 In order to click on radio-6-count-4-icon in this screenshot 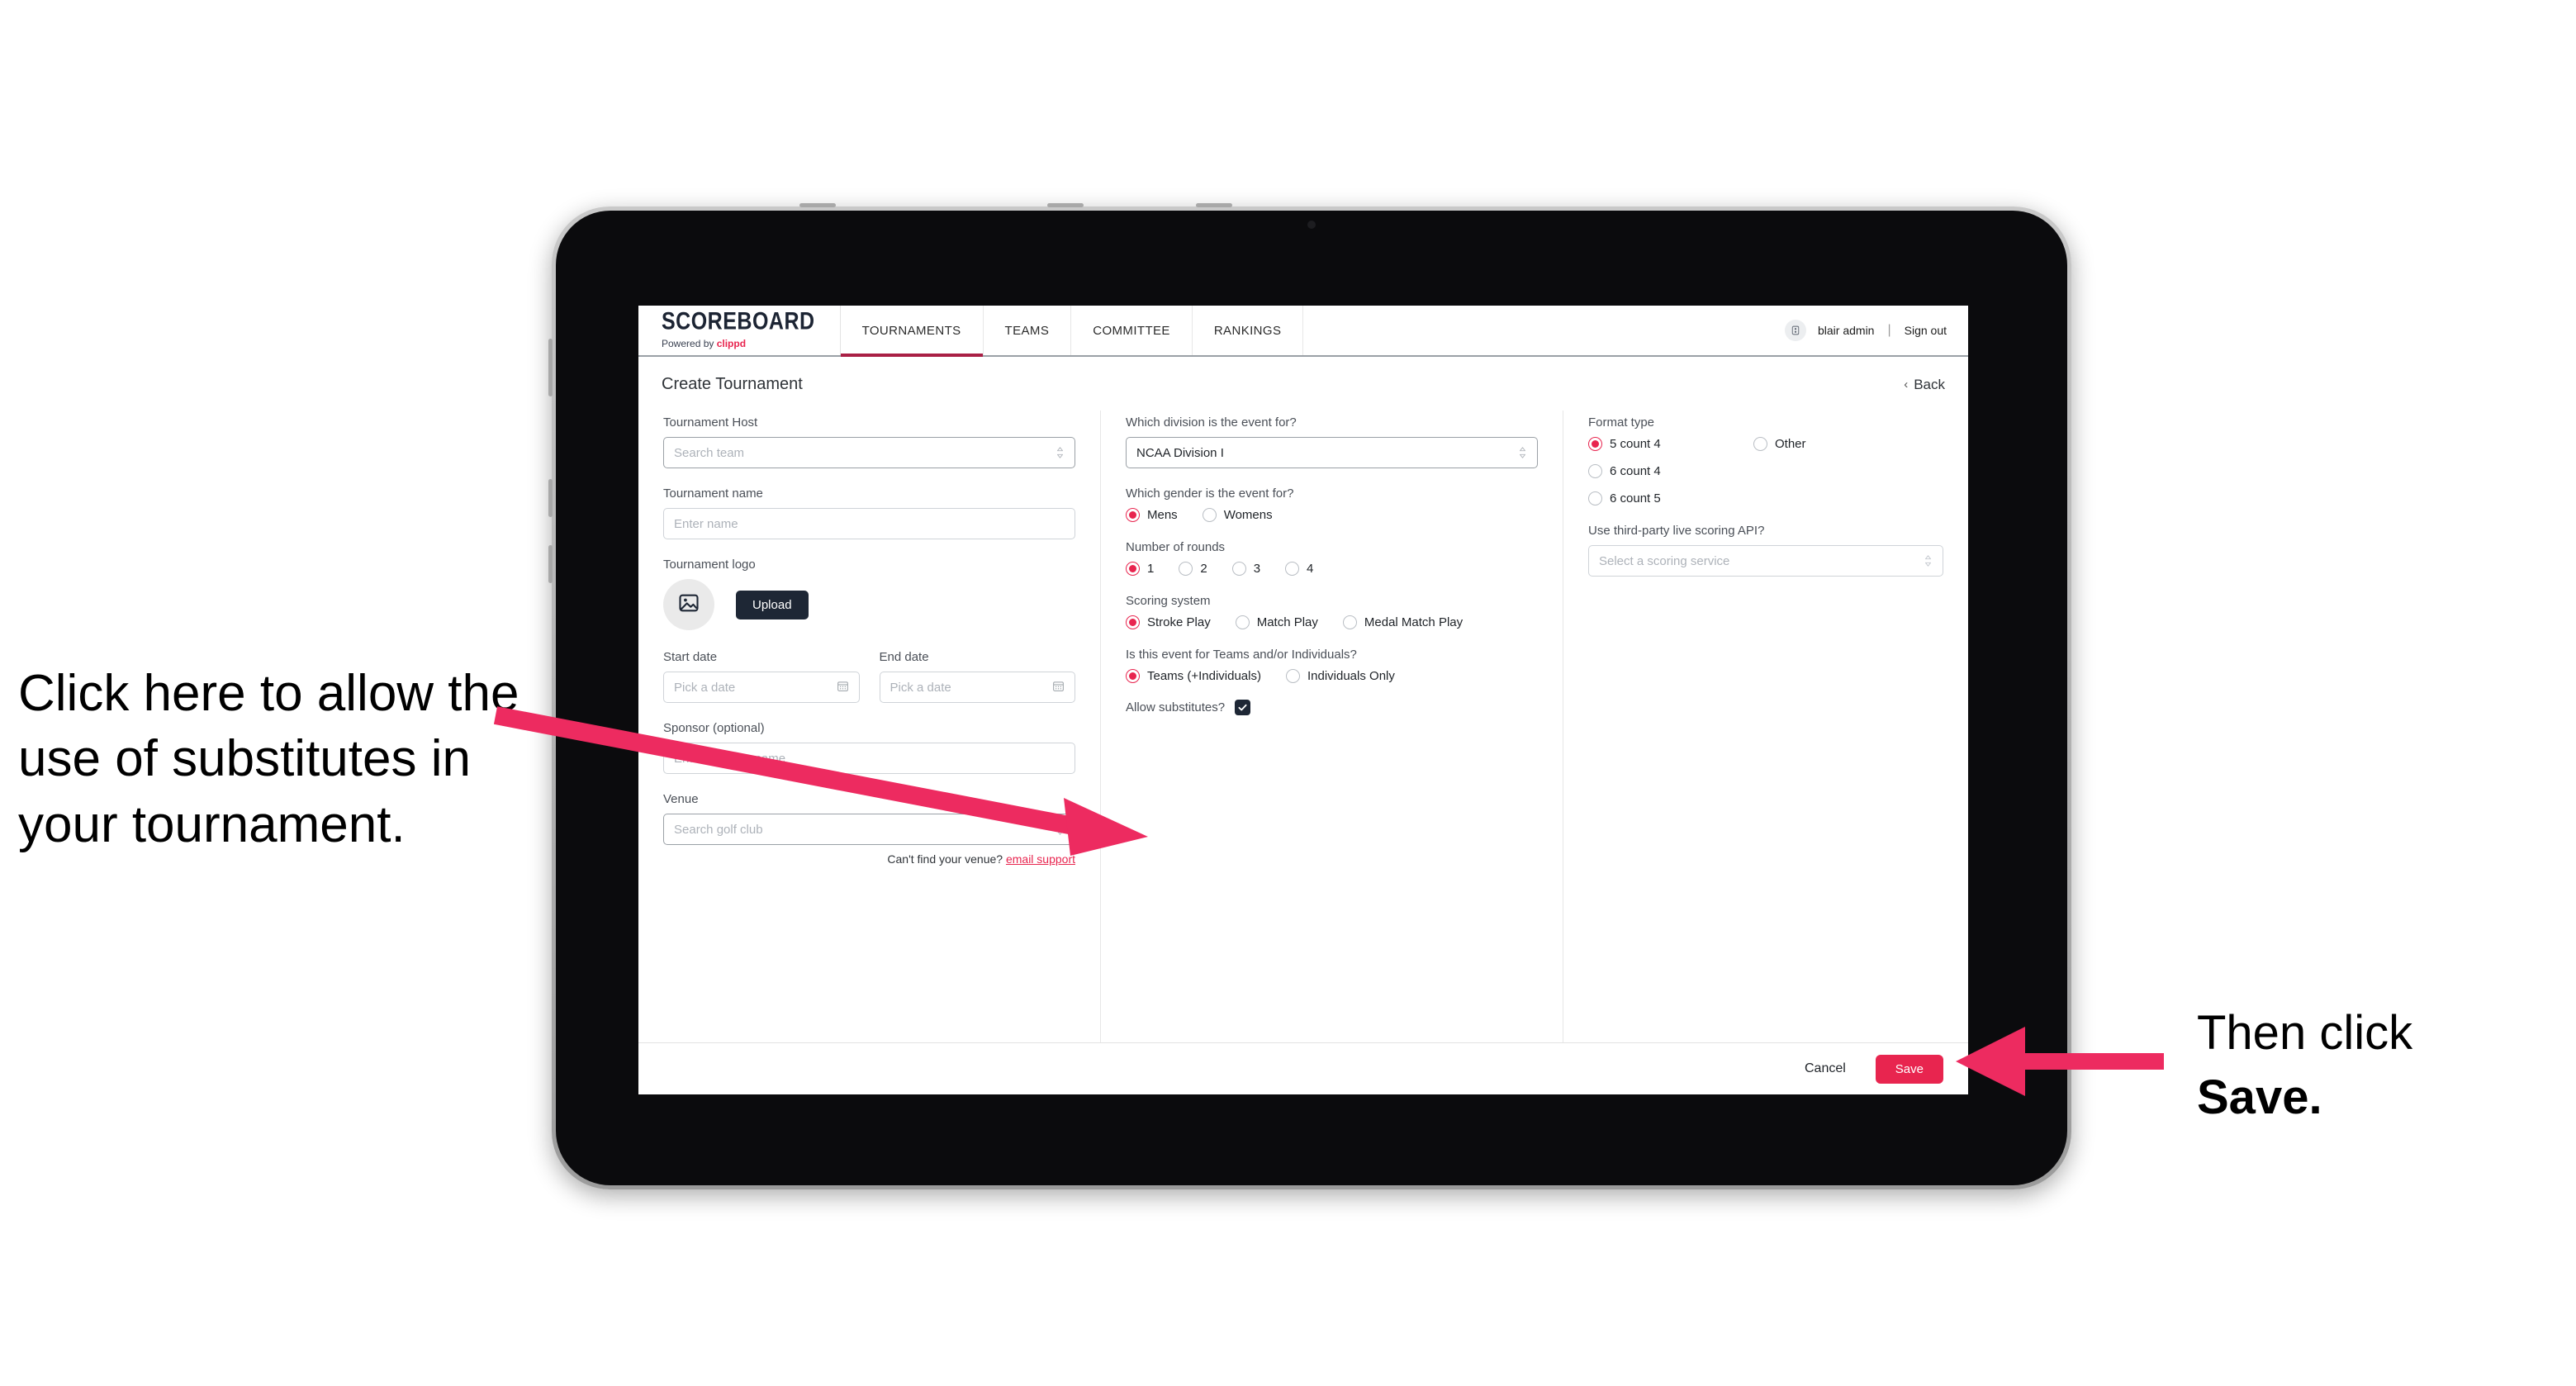, I will do `click(1595, 471)`.